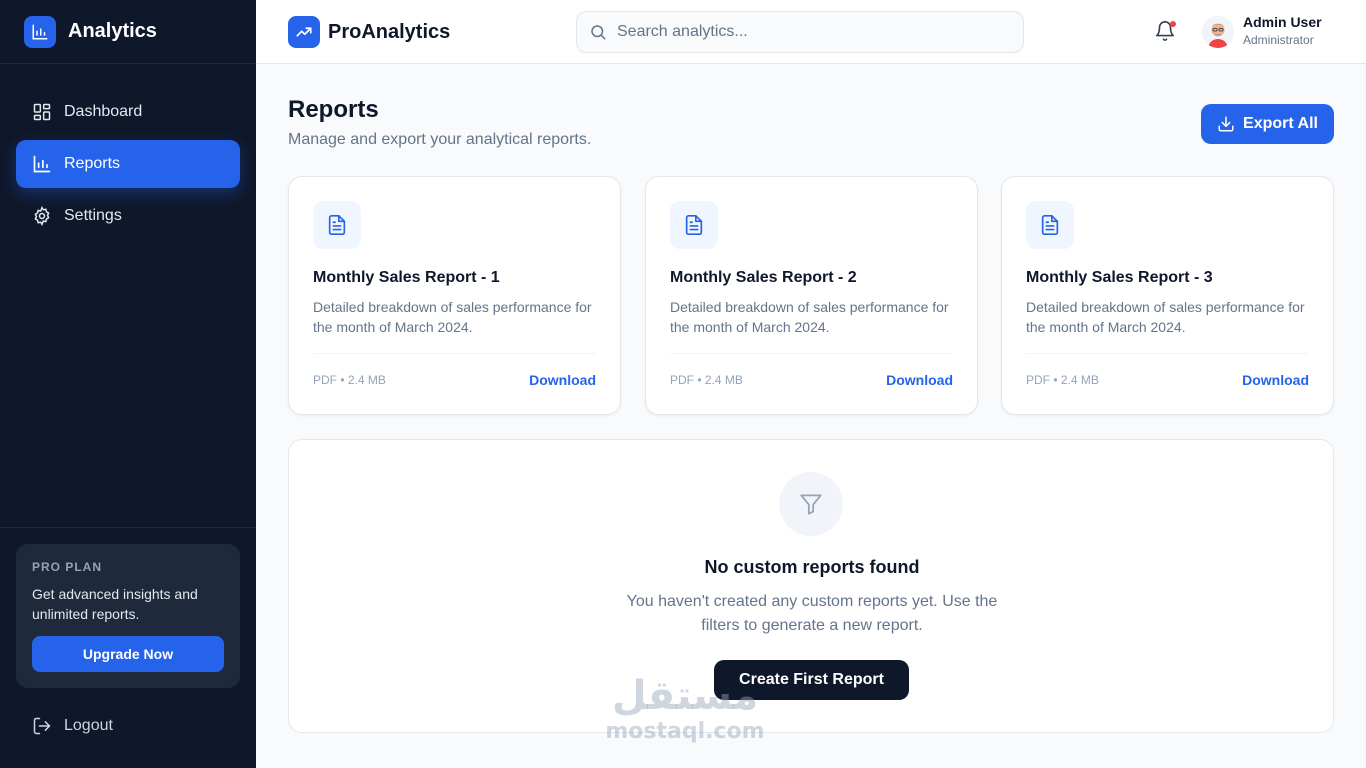 The width and height of the screenshot is (1366, 768). What do you see at coordinates (88, 725) in the screenshot?
I see `logout-label: Logout` at bounding box center [88, 725].